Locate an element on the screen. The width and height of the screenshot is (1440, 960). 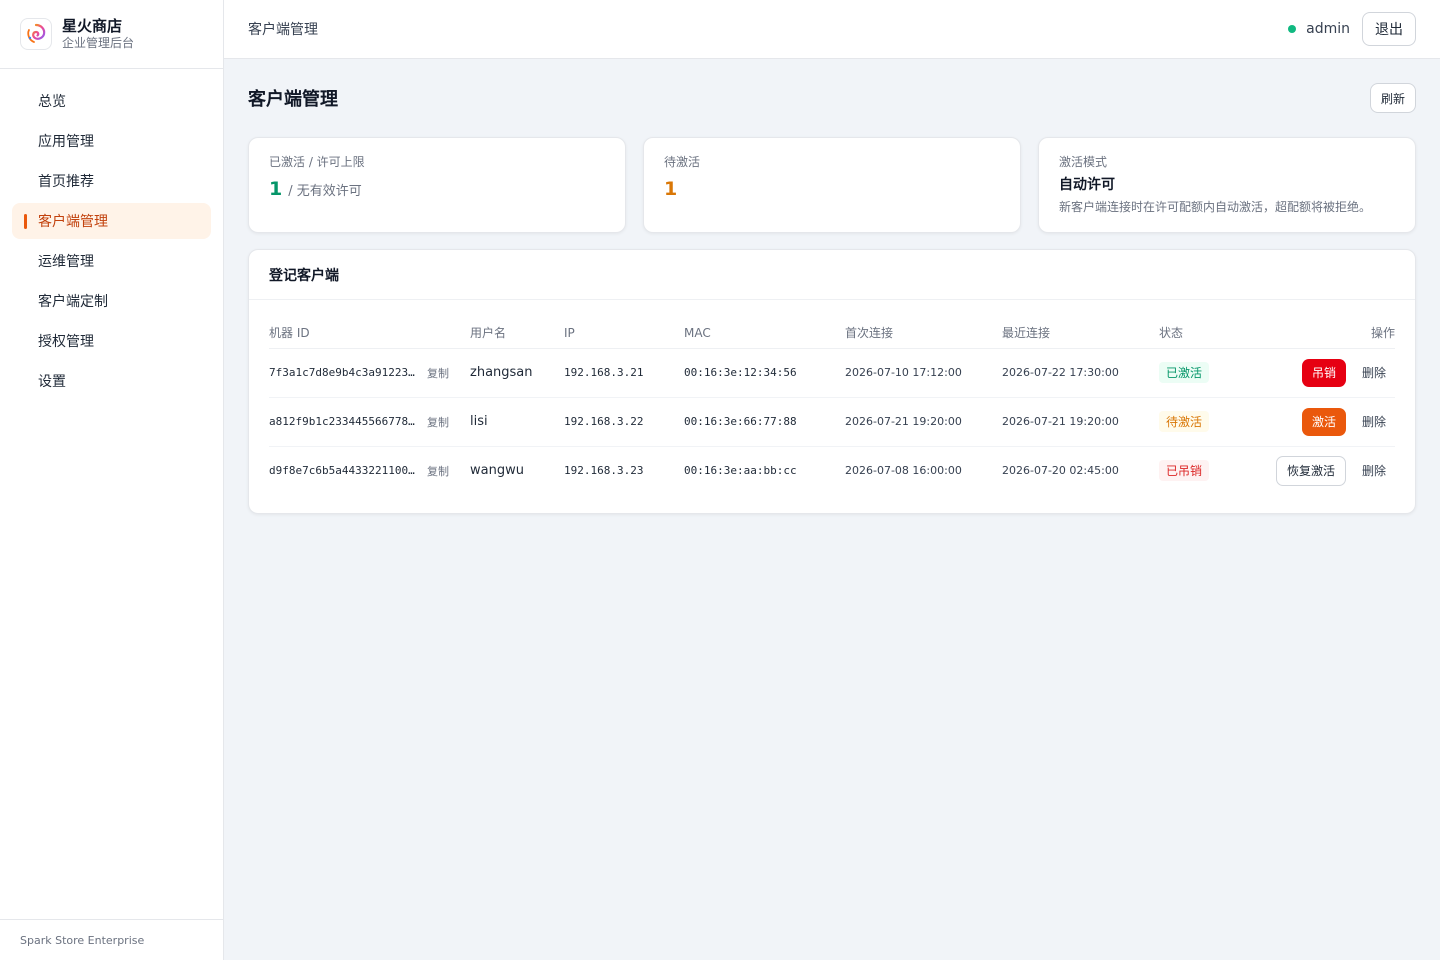
activation-mode-value: 自动许可 is located at coordinates (1087, 185).